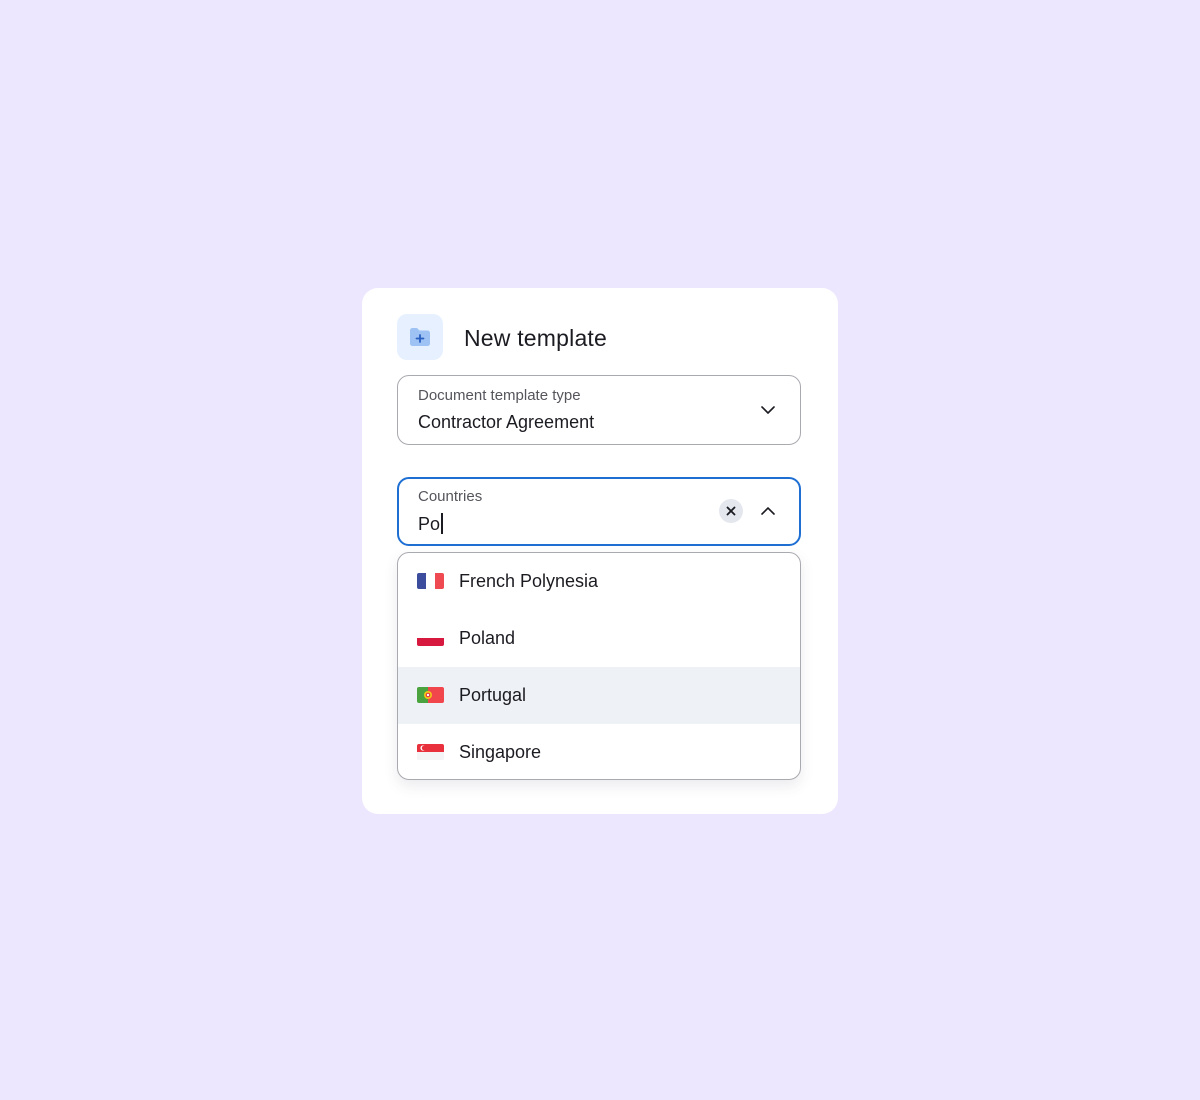 This screenshot has width=1200, height=1100. What do you see at coordinates (500, 752) in the screenshot?
I see `country-option-label: Singapore` at bounding box center [500, 752].